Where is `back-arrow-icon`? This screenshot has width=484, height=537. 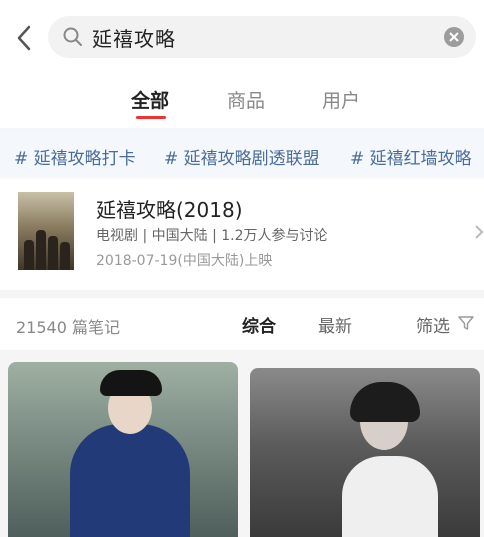 back-arrow-icon is located at coordinates (24, 38).